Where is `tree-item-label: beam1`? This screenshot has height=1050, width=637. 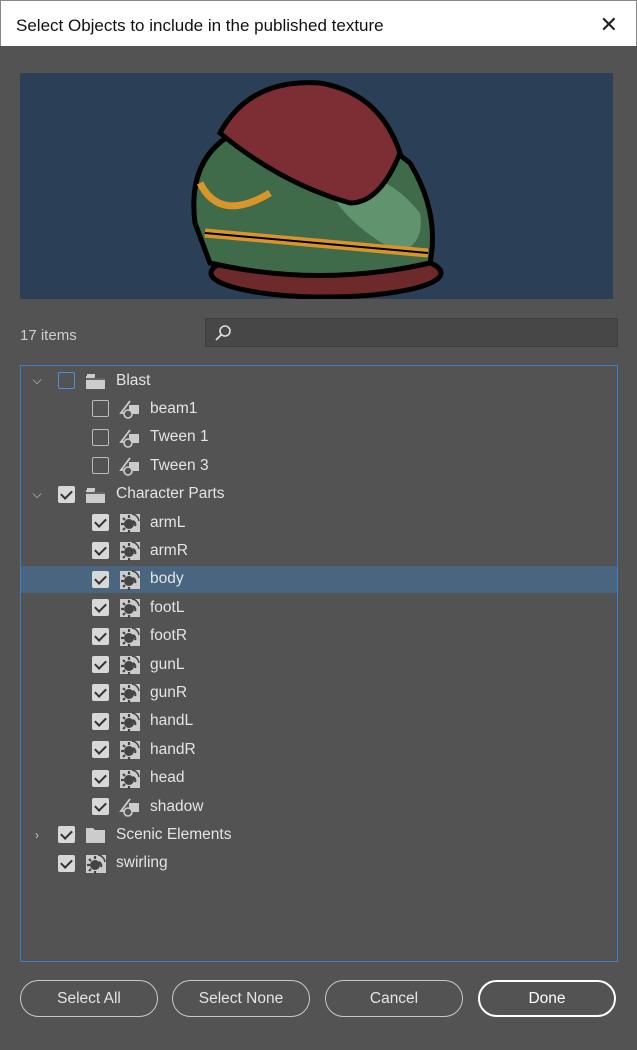
tree-item-label: beam1 is located at coordinates (174, 408).